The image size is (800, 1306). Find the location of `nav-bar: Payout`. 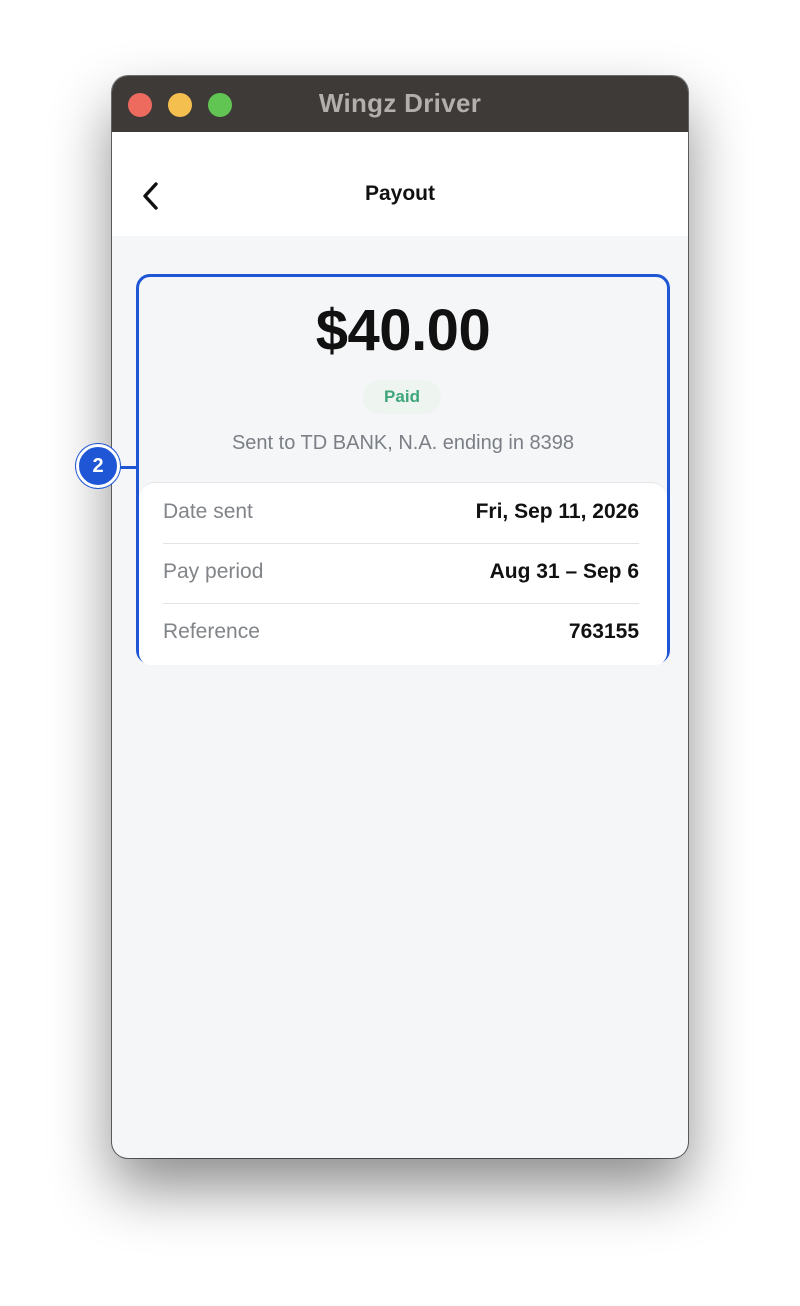

nav-bar: Payout is located at coordinates (400, 184).